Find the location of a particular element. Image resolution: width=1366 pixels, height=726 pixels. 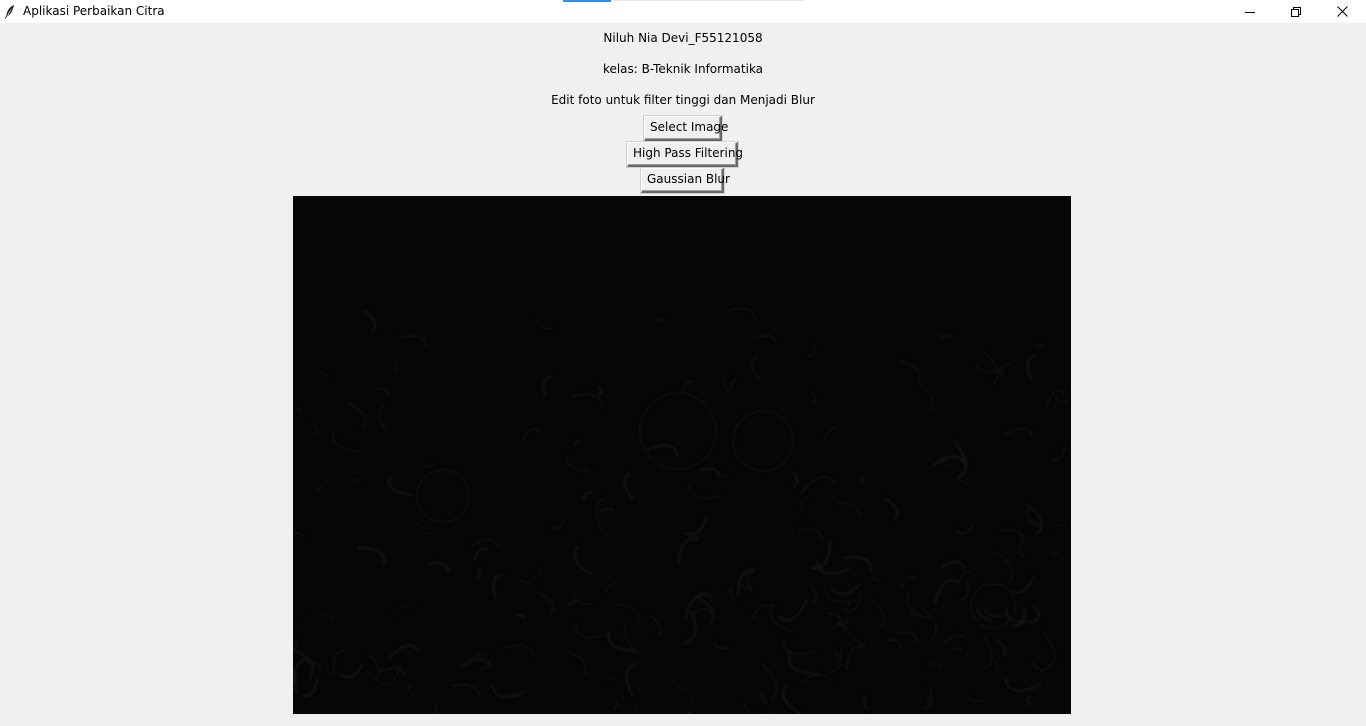

maximize-button is located at coordinates (1296, 11).